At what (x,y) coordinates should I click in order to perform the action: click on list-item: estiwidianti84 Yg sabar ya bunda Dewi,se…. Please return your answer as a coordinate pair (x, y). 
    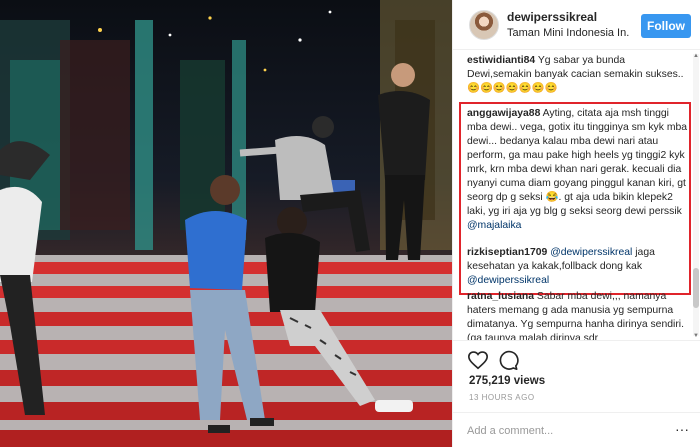
    Looking at the image, I should click on (578, 75).